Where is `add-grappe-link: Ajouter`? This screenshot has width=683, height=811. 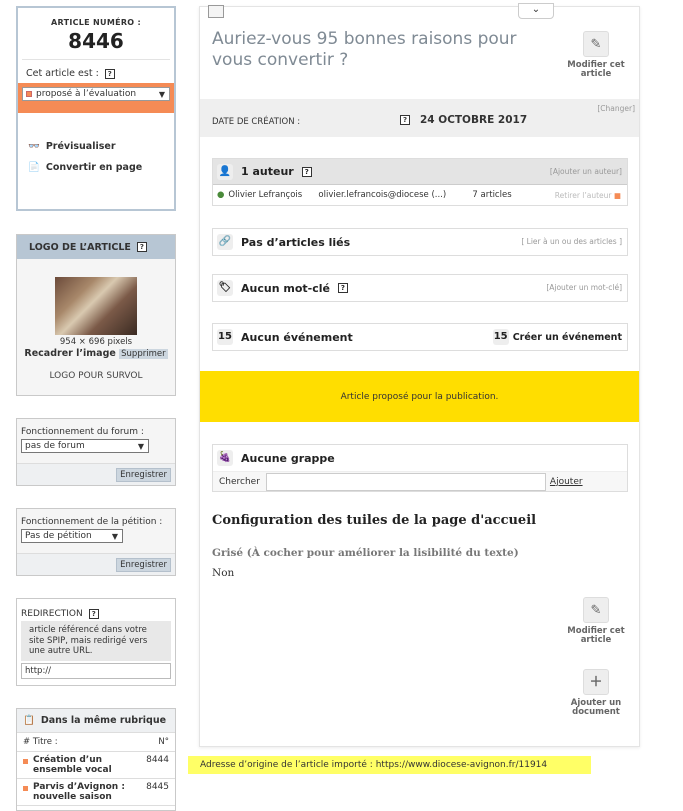
add-grappe-link: Ajouter is located at coordinates (566, 482).